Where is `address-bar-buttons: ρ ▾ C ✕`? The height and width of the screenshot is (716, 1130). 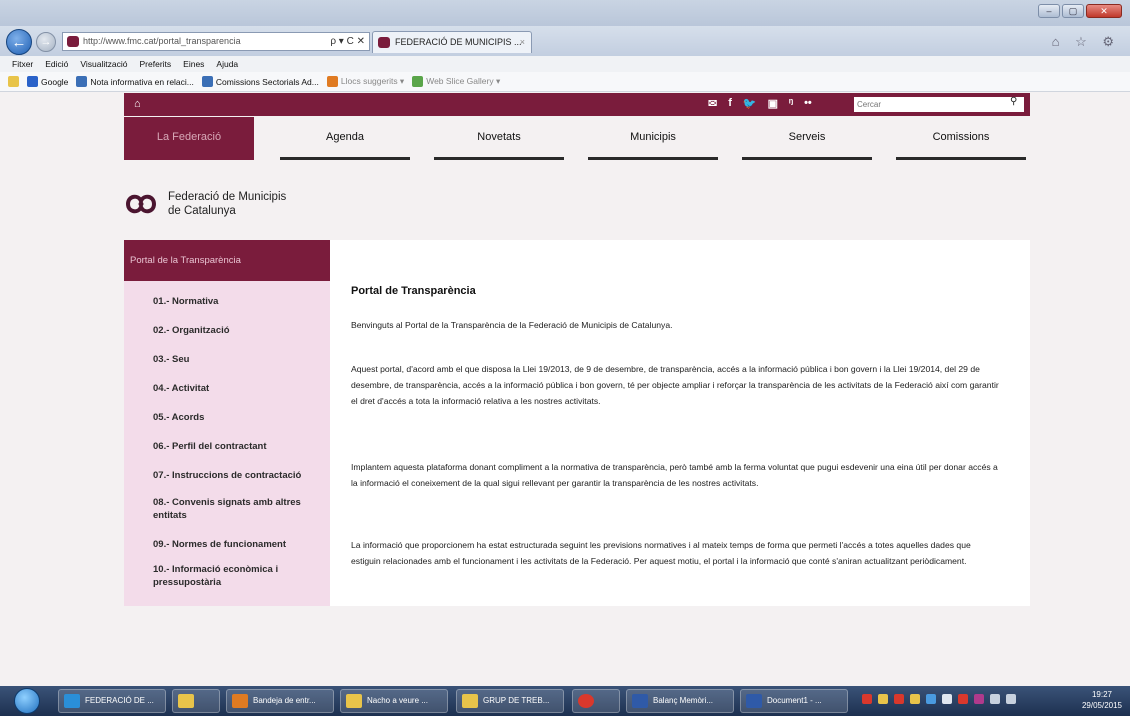
address-bar-buttons: ρ ▾ C ✕ is located at coordinates (347, 41).